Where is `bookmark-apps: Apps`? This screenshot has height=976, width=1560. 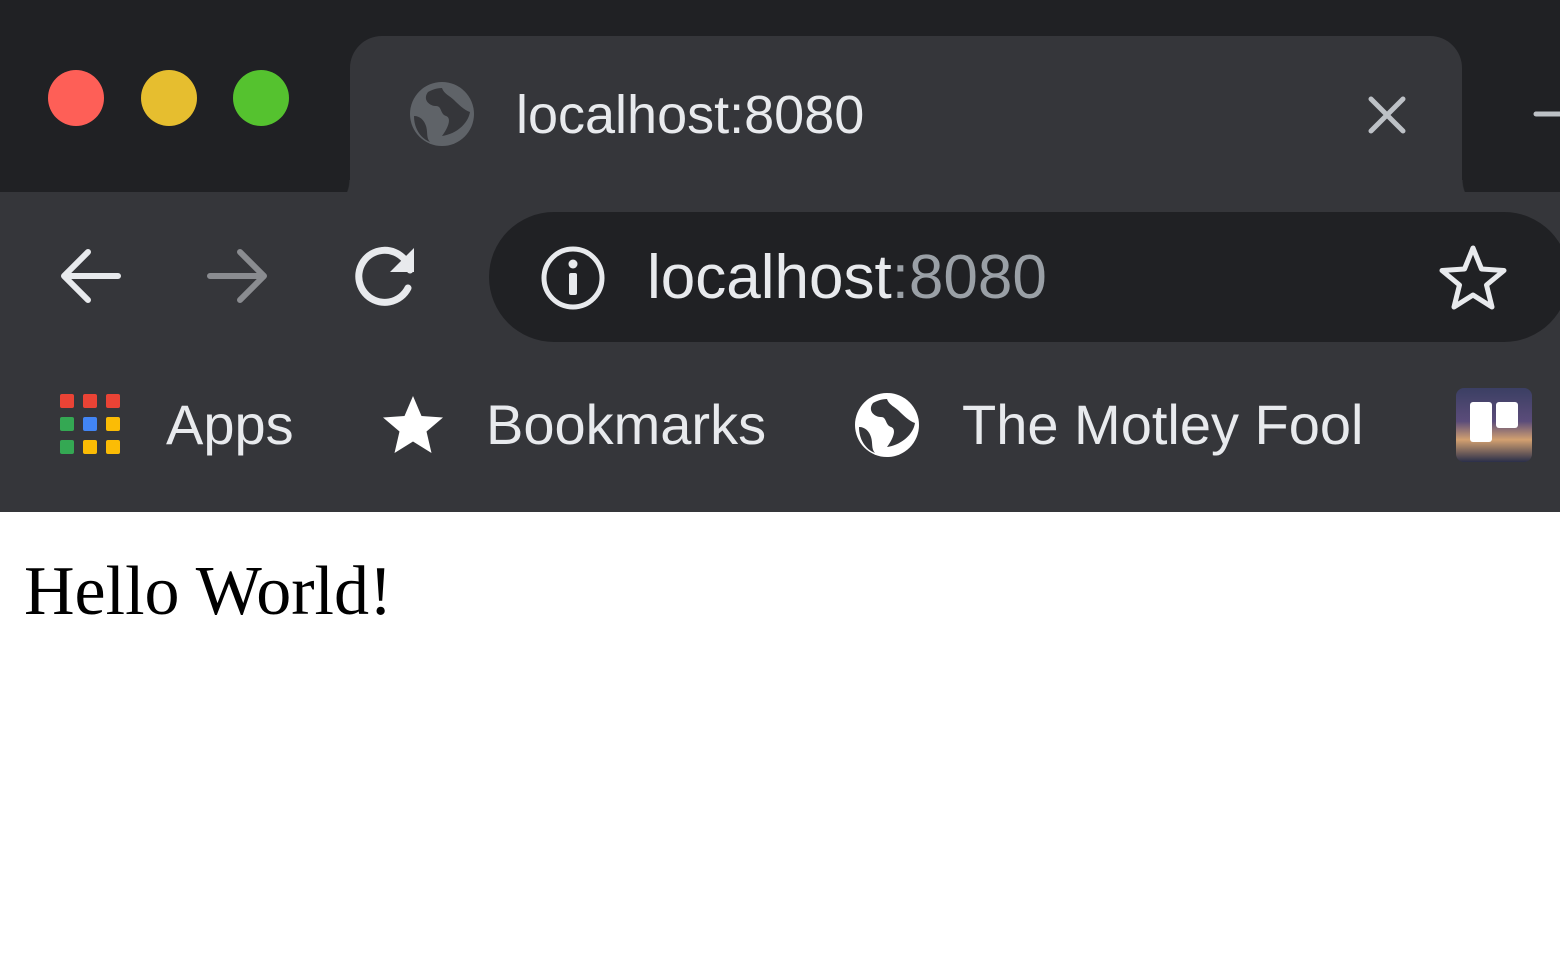 bookmark-apps: Apps is located at coordinates (183, 425).